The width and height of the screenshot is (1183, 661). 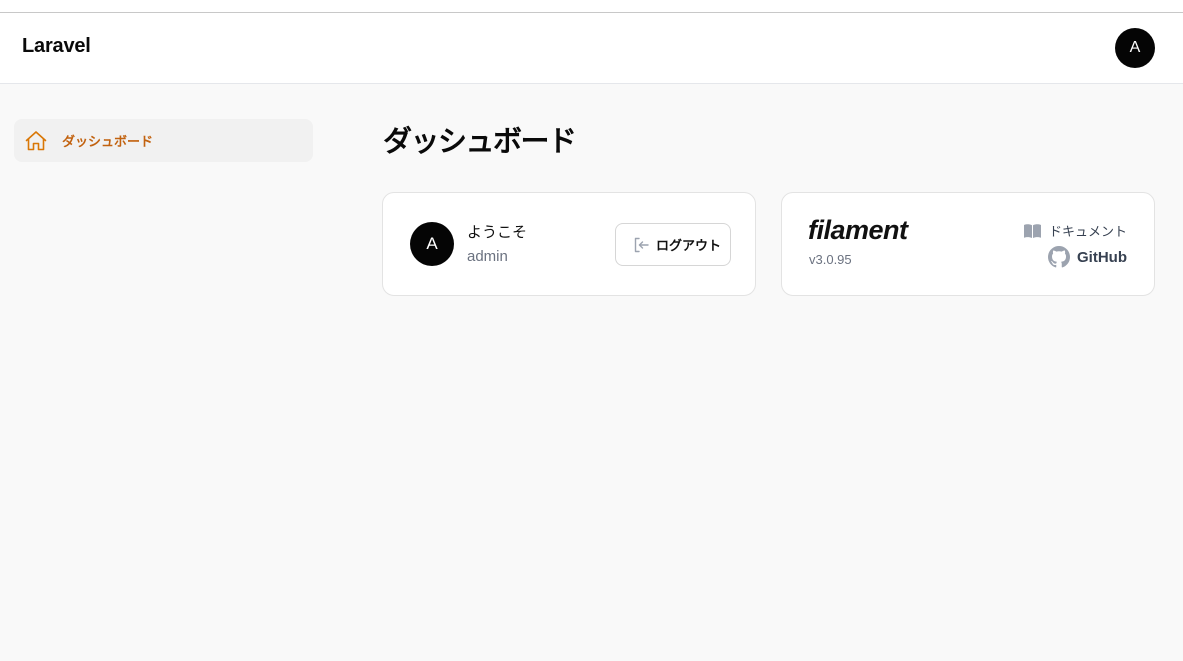 What do you see at coordinates (830, 259) in the screenshot?
I see `version-text: v3.0.95` at bounding box center [830, 259].